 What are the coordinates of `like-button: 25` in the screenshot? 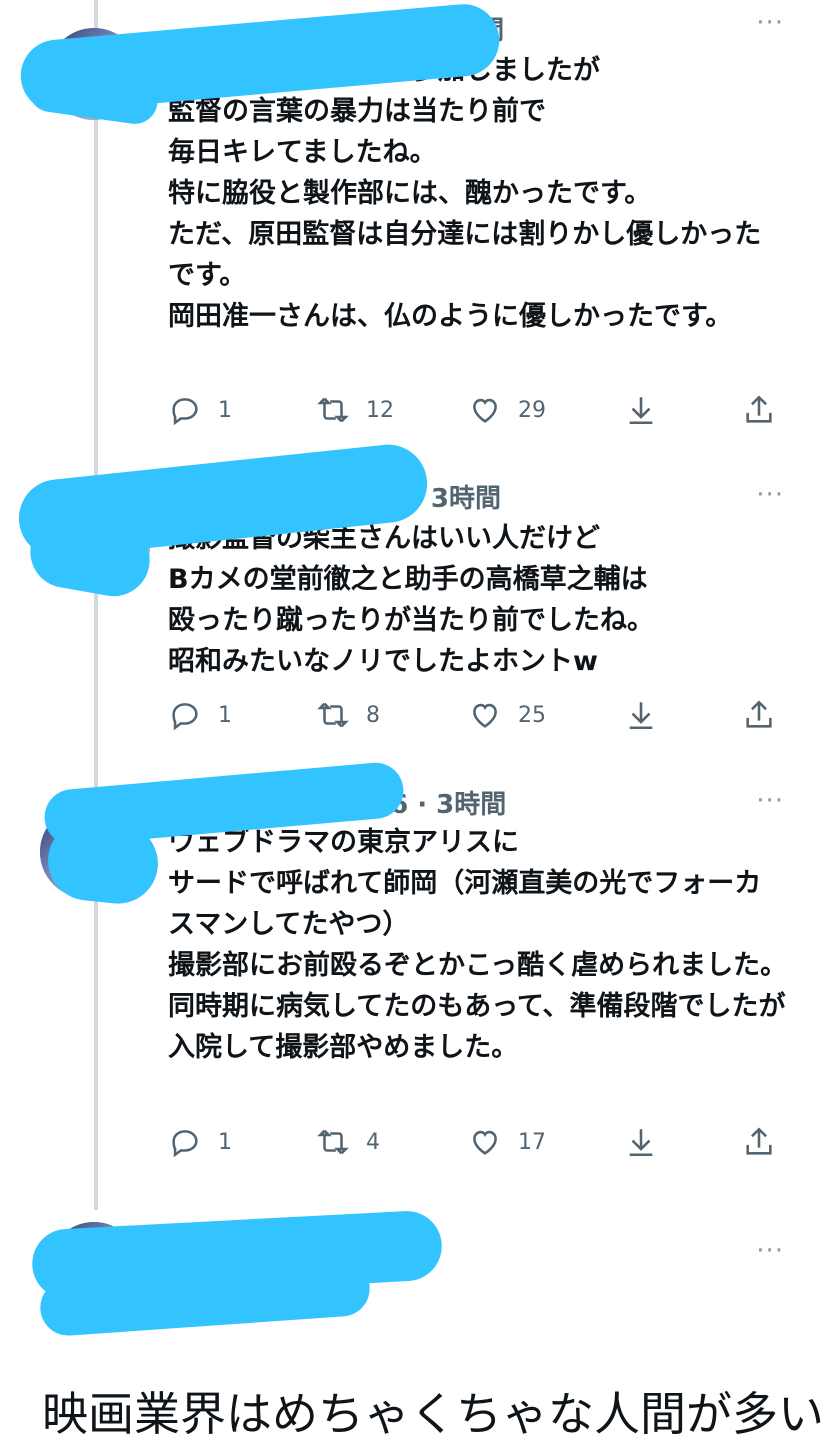 It's located at (507, 715).